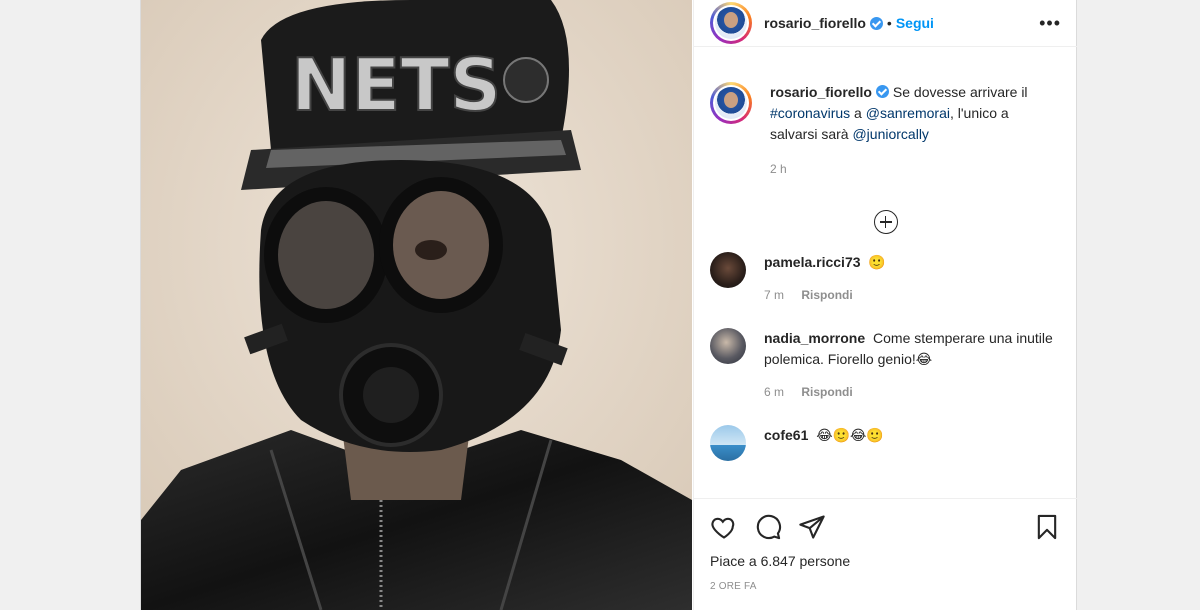 The image size is (1200, 610). Describe the element at coordinates (786, 435) in the screenshot. I see `comment-username: cofe61` at that location.